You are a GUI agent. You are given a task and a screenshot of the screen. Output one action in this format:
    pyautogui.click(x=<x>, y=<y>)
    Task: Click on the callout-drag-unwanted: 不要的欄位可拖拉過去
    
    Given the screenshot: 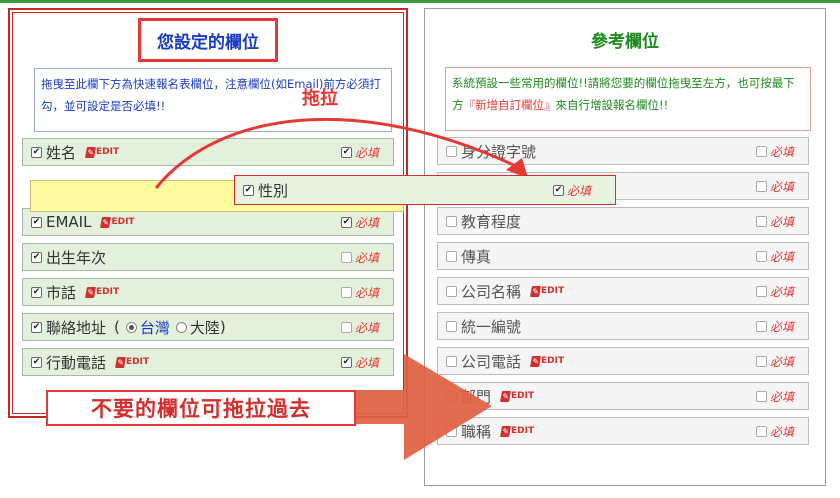 What is the action you would take?
    pyautogui.click(x=201, y=408)
    